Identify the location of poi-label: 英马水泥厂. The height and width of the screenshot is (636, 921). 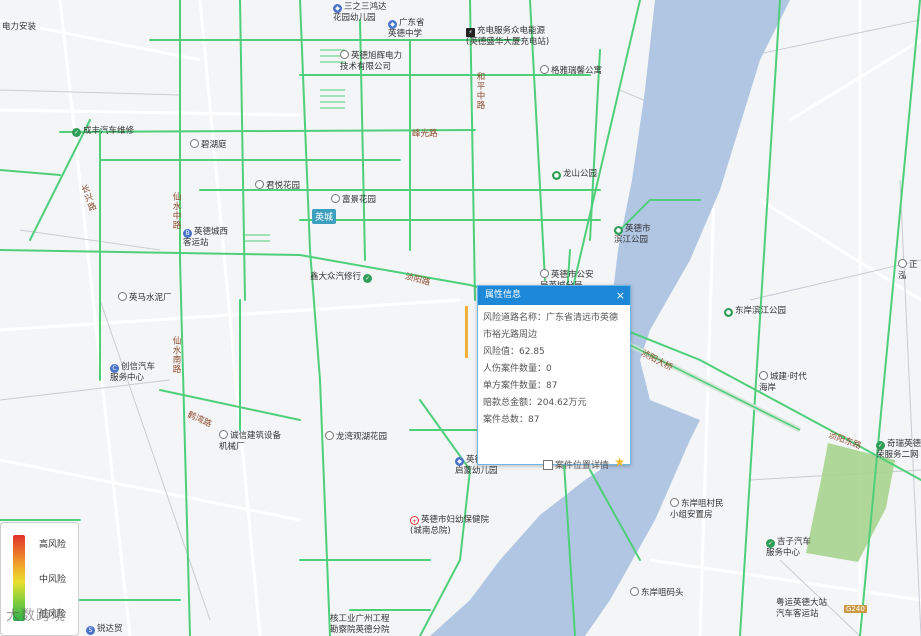
(145, 298).